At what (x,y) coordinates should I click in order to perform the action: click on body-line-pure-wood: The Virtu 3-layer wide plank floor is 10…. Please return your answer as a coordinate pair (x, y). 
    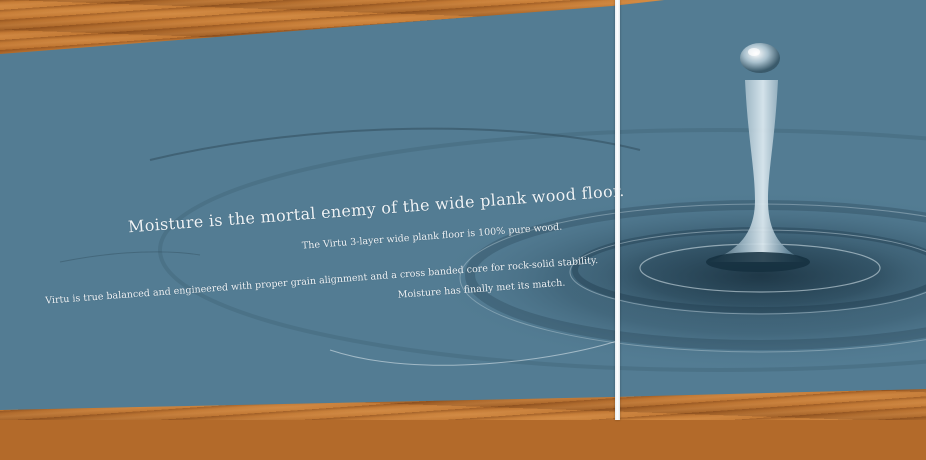
    Looking at the image, I should click on (432, 236).